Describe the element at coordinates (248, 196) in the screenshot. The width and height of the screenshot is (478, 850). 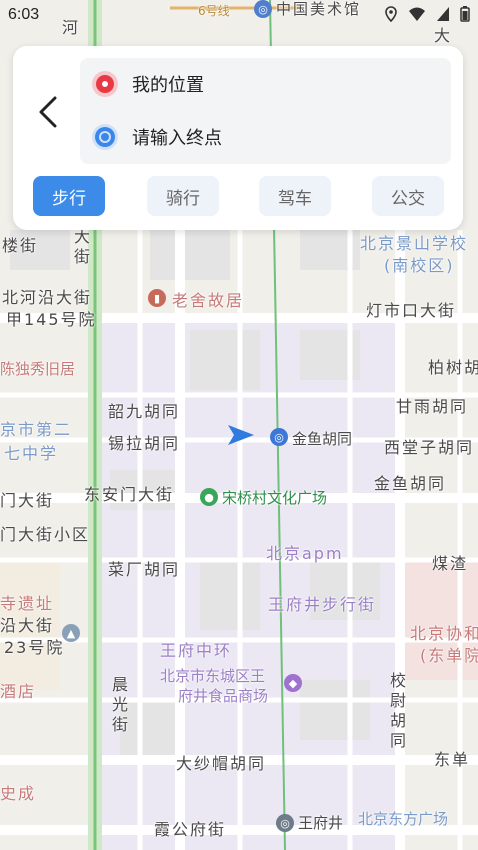
I see `travel-mode-tabs: 步行 骑行 驾车 公交` at that location.